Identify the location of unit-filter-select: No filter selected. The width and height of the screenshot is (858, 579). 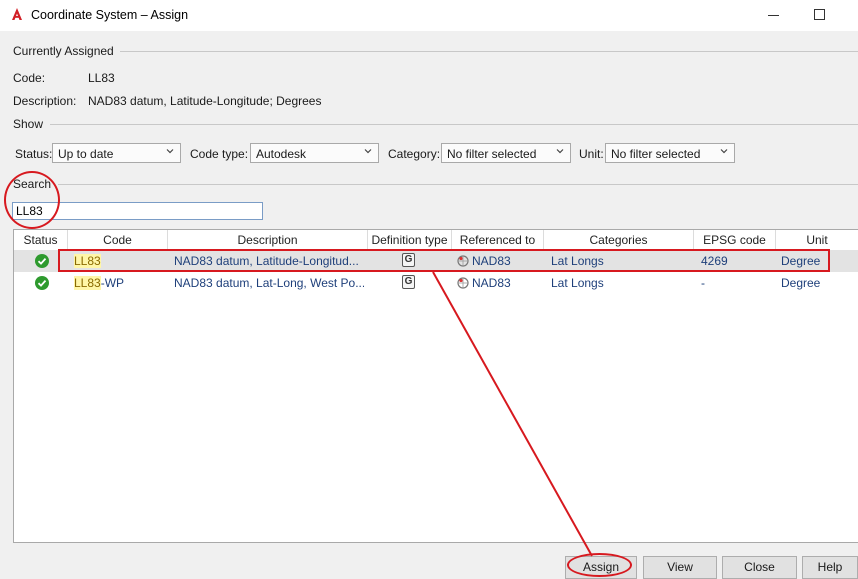
(670, 153).